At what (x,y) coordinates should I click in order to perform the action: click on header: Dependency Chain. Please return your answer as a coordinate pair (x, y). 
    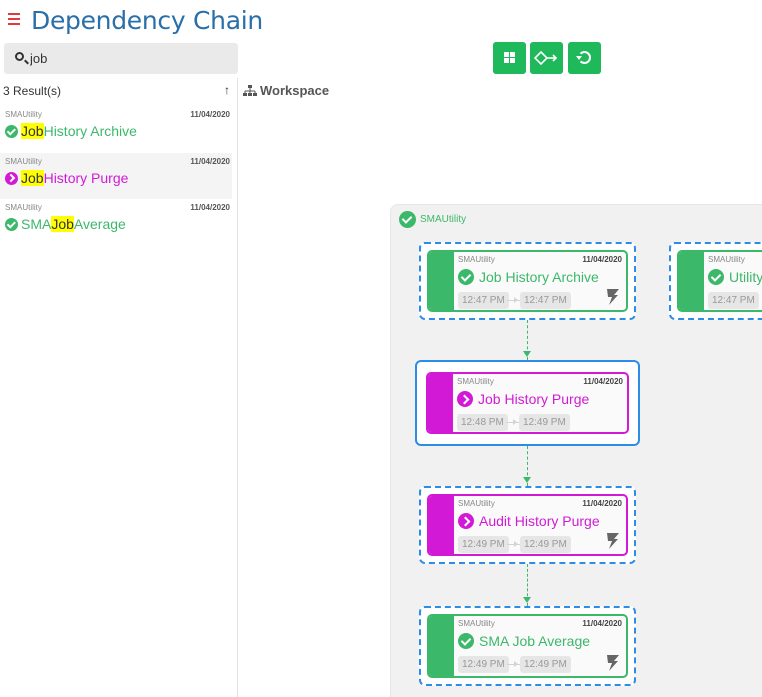
    Looking at the image, I should click on (381, 20).